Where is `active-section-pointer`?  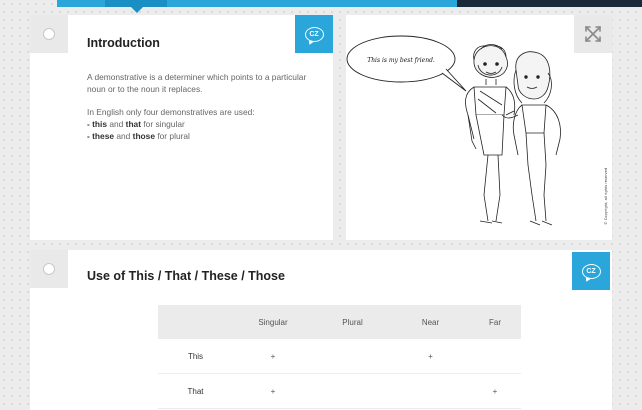
active-section-pointer is located at coordinates (137, 10).